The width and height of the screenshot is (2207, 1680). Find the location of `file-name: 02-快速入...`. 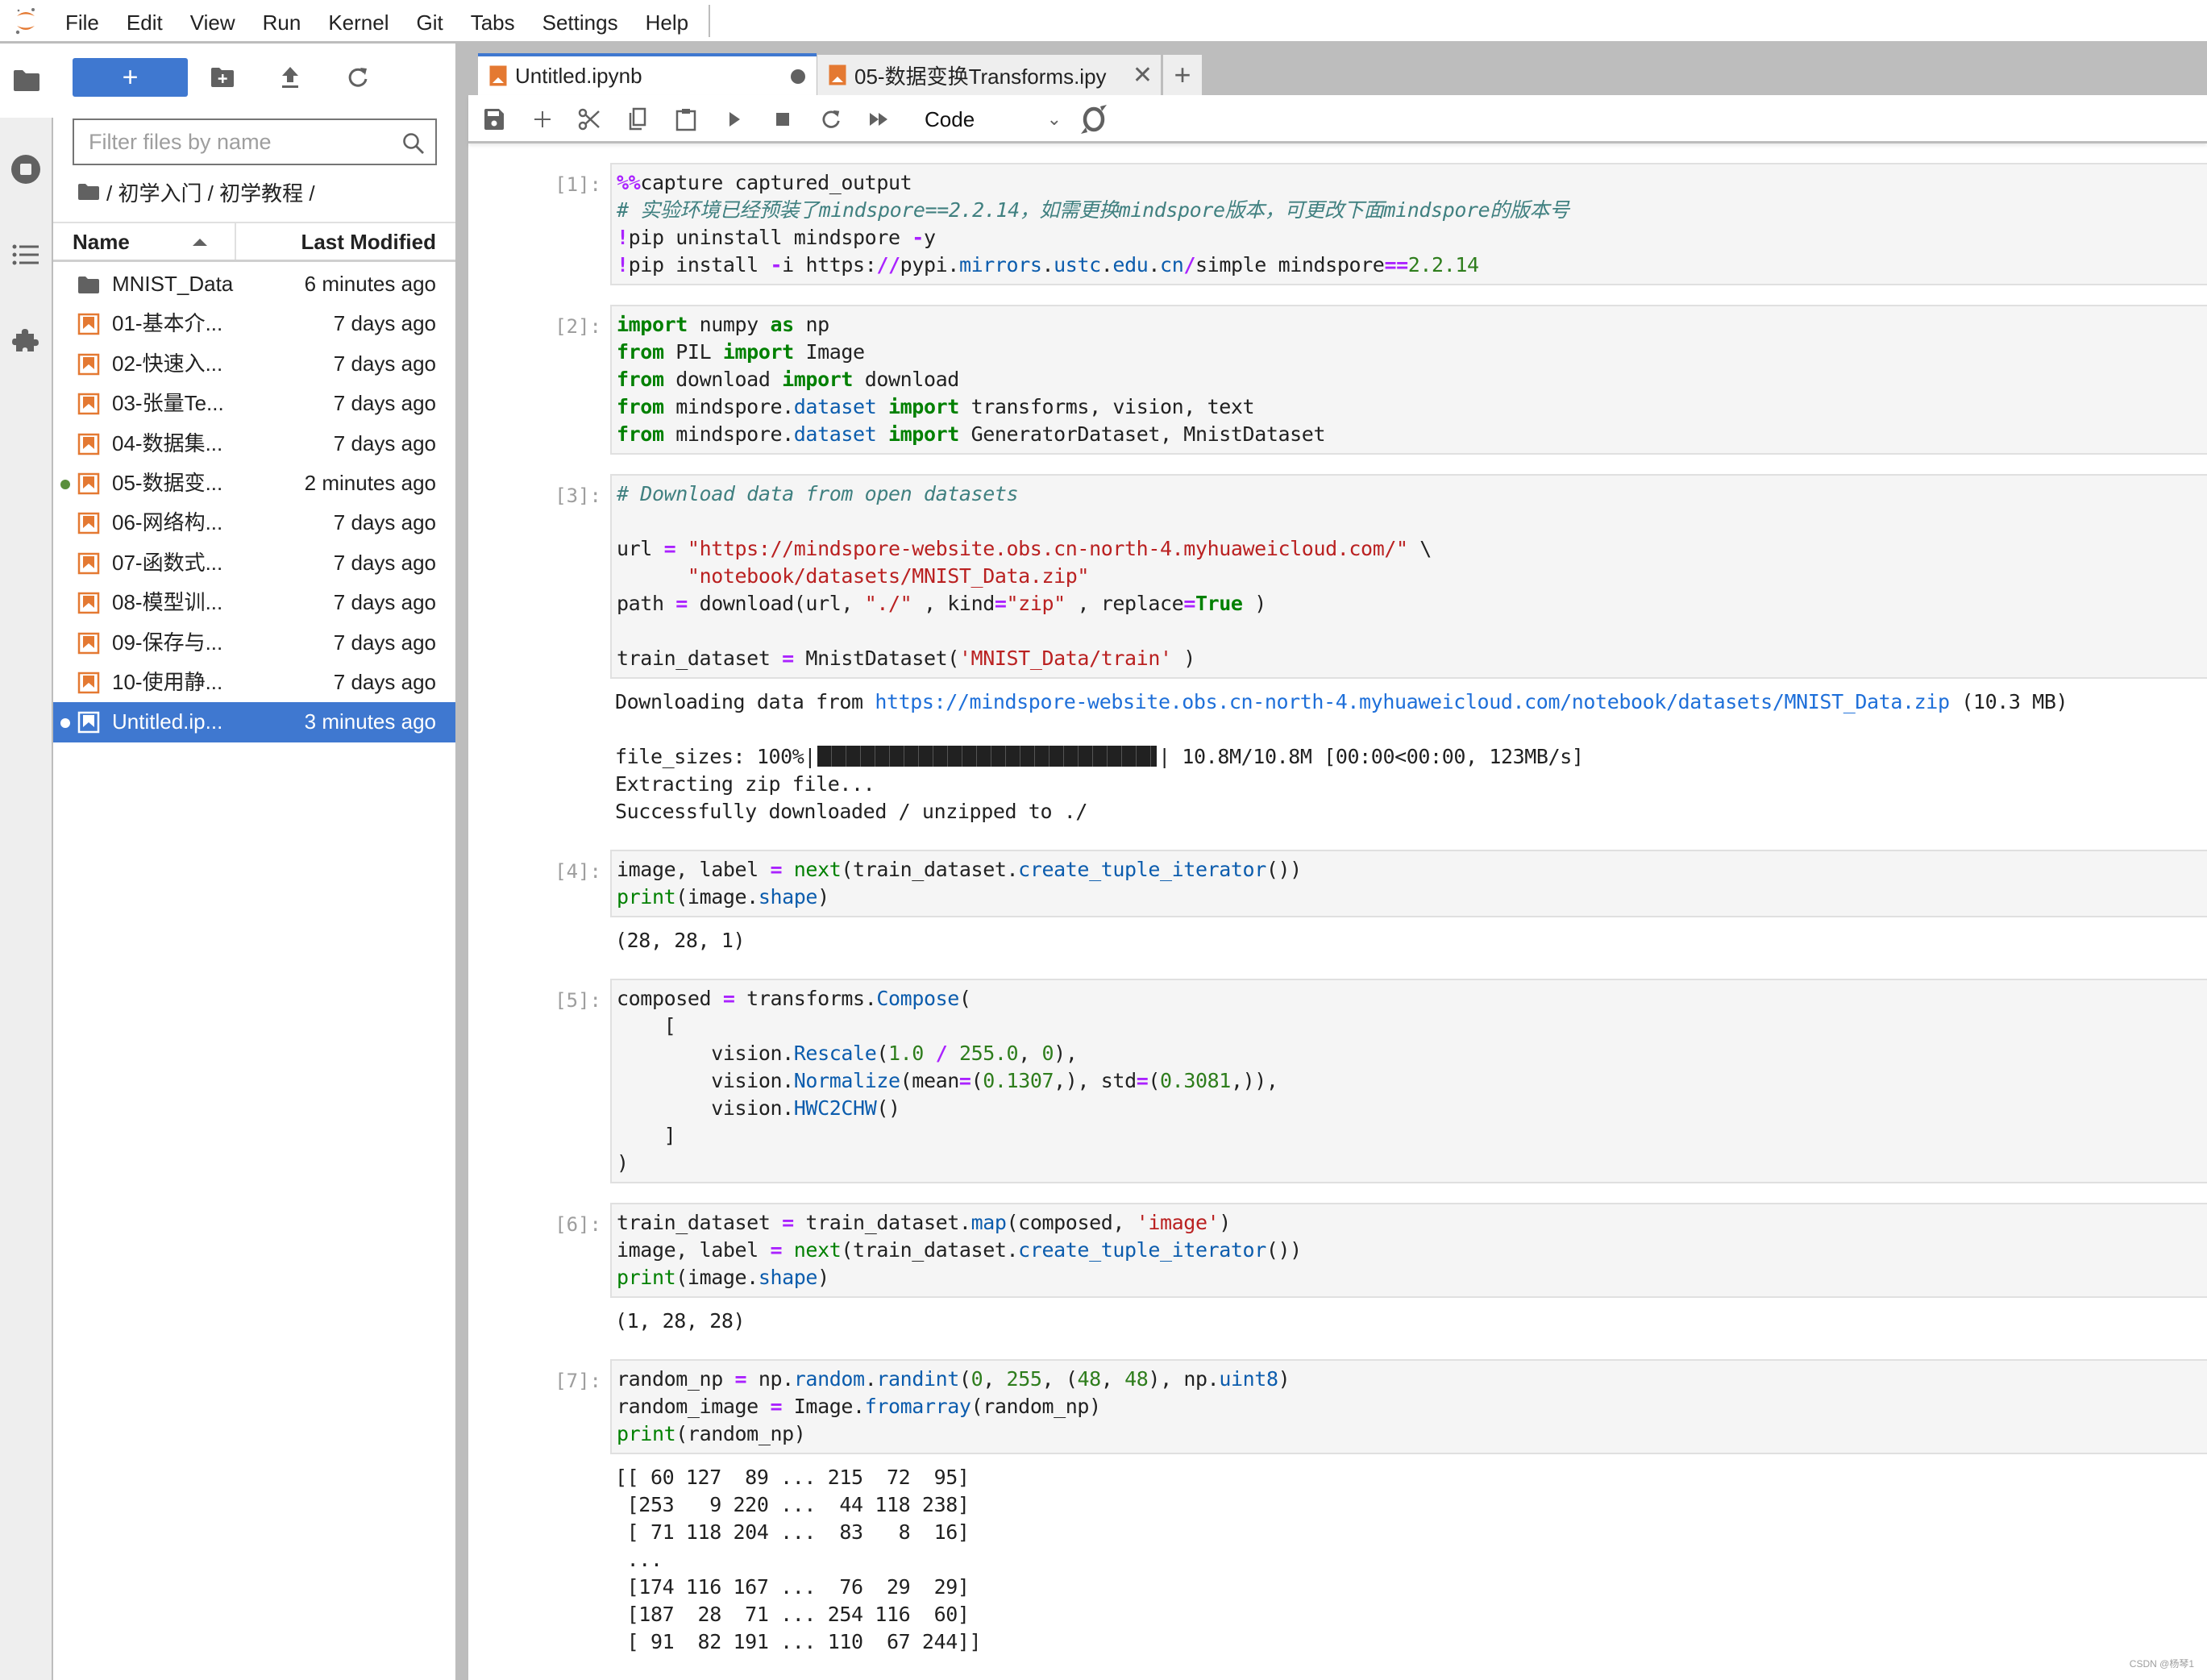

file-name: 02-快速入... is located at coordinates (167, 363).